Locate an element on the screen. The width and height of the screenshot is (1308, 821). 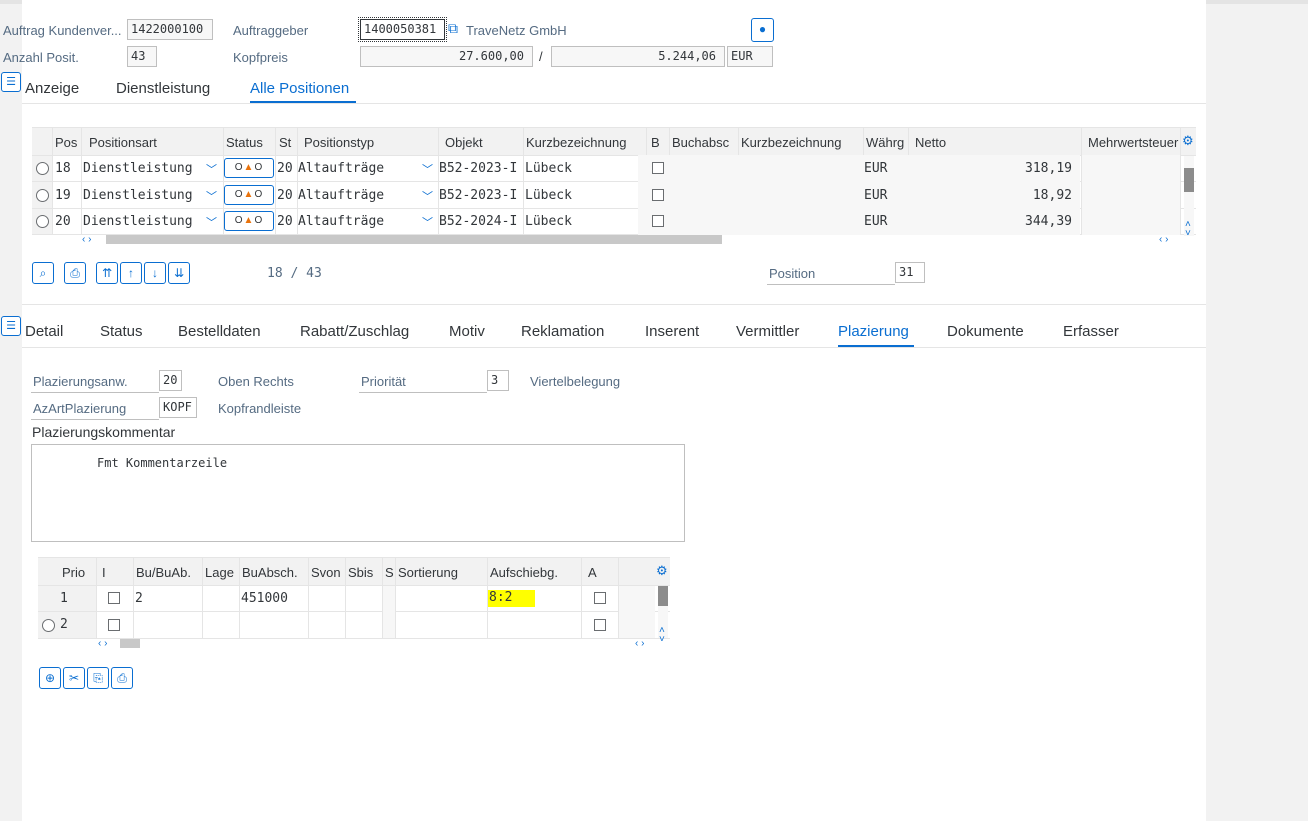
paste-icon: ⎘ is located at coordinates (98, 678).